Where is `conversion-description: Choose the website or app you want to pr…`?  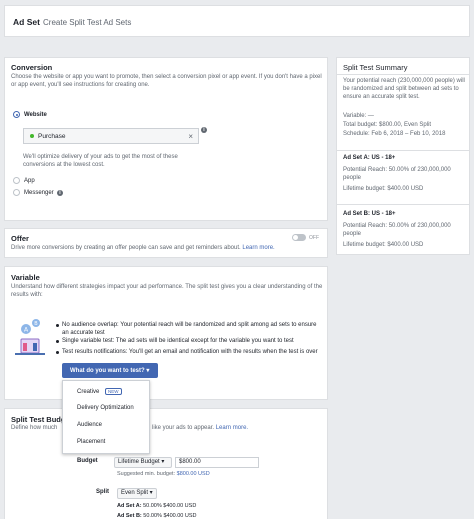 conversion-description: Choose the website or app you want to pr… is located at coordinates (166, 81).